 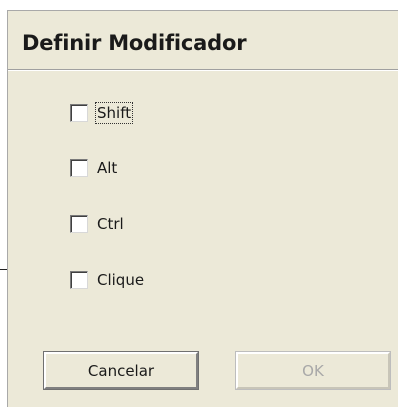 I want to click on option-clique: Clique, so click(x=107, y=280).